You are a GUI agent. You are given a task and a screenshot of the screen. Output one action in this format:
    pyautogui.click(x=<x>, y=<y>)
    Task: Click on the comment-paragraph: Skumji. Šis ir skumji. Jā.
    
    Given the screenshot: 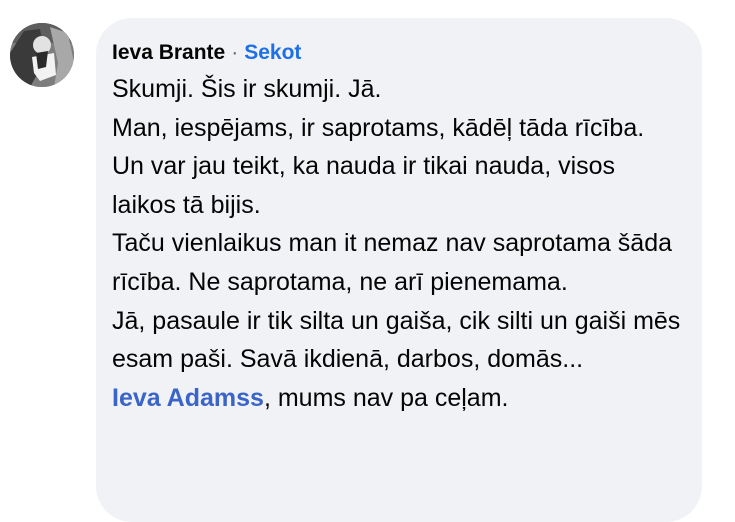 What is the action you would take?
    pyautogui.click(x=247, y=89)
    